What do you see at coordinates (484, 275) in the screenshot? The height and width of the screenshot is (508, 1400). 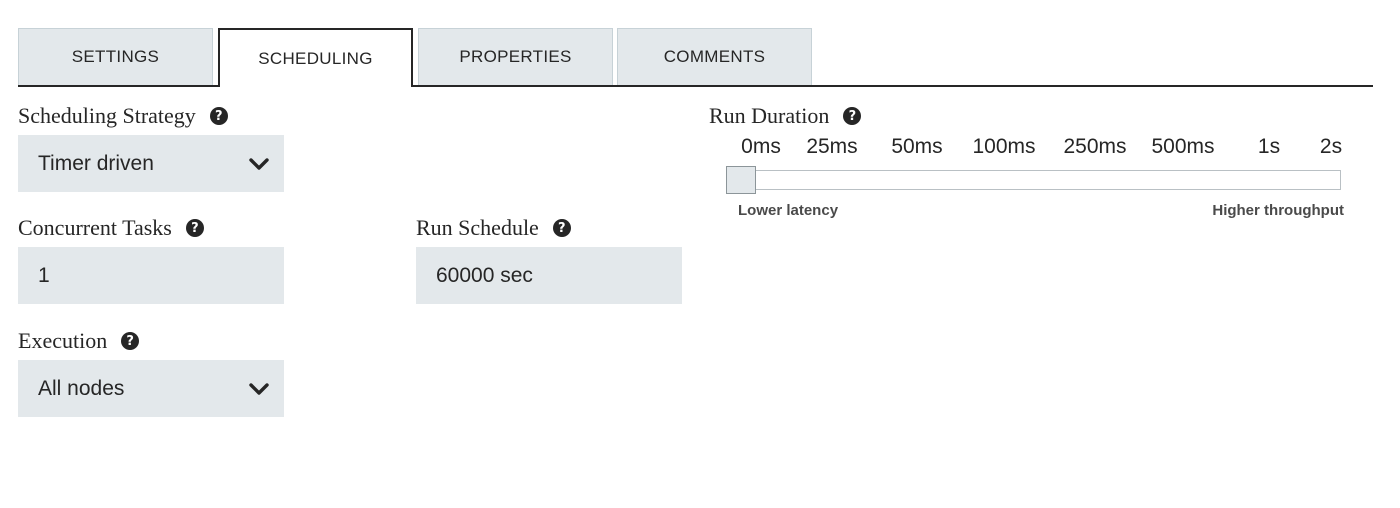 I see `run-schedule-value: 60000 sec` at bounding box center [484, 275].